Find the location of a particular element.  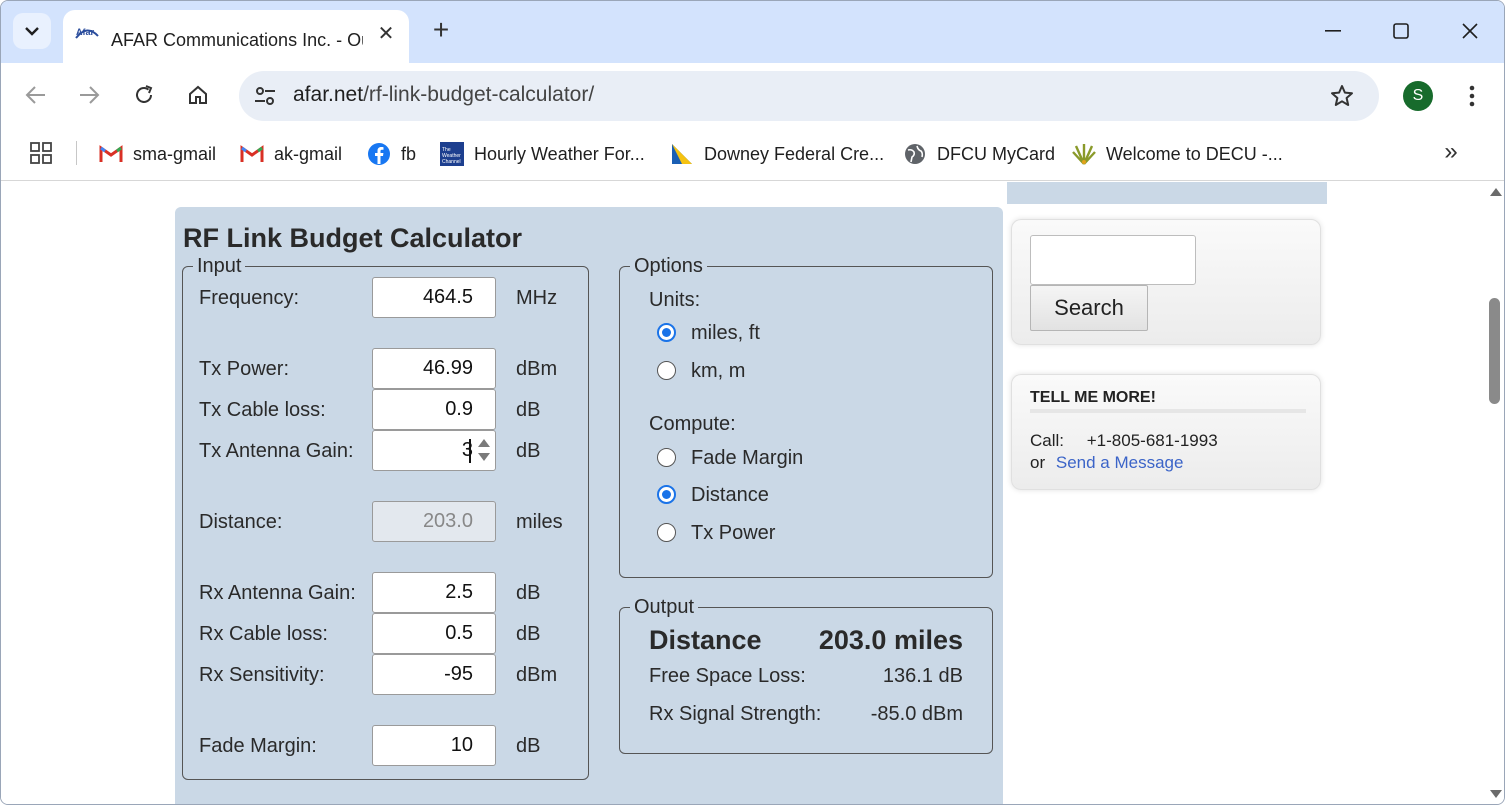

phone-number: +1-805-681-1993 is located at coordinates (1152, 440).